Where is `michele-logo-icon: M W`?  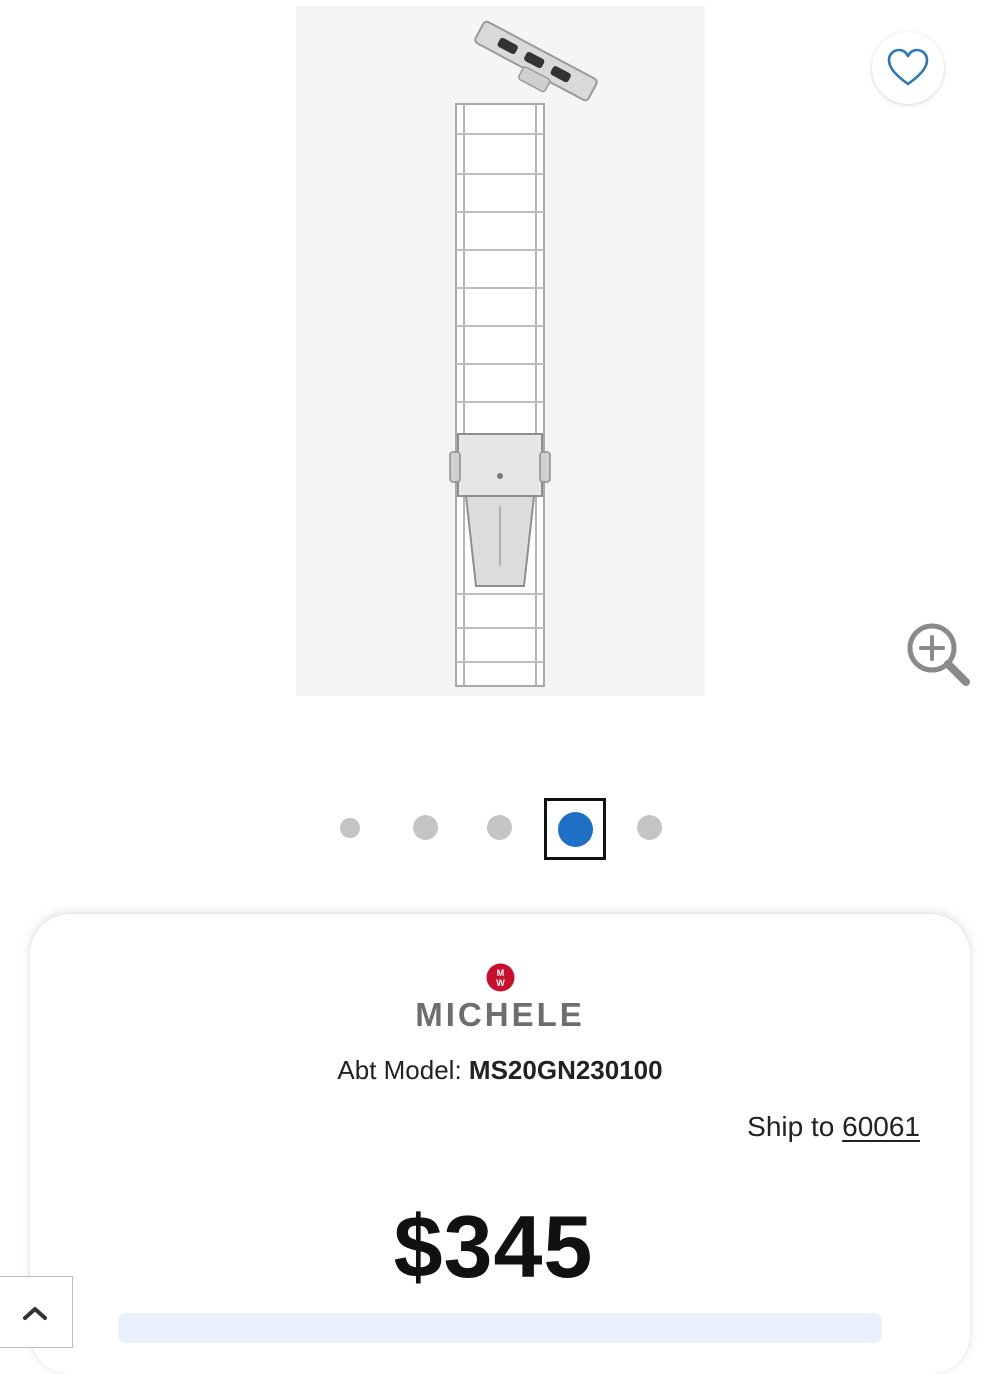
michele-logo-icon: M W is located at coordinates (500, 977).